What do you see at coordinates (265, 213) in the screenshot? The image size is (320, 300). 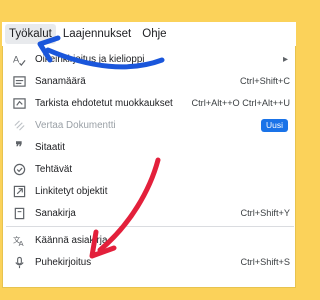 I see `shortcut-text: Ctrl+Shift+Y` at bounding box center [265, 213].